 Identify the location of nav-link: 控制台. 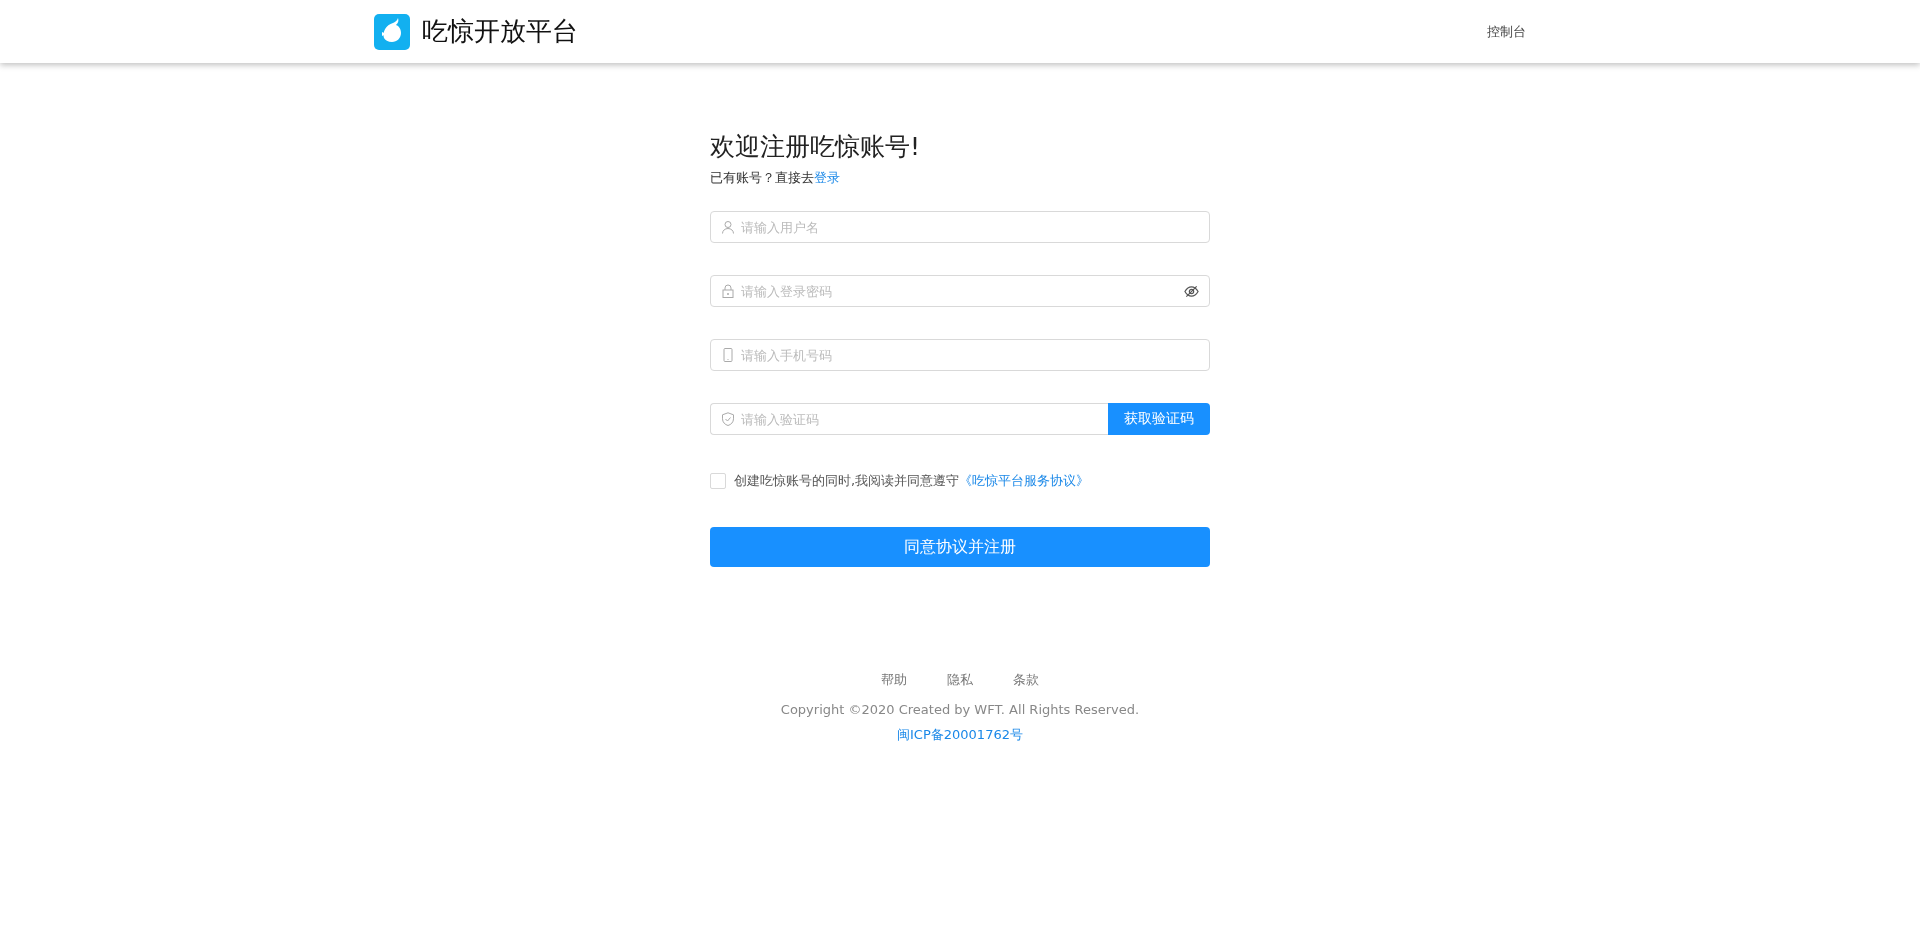
(1506, 31).